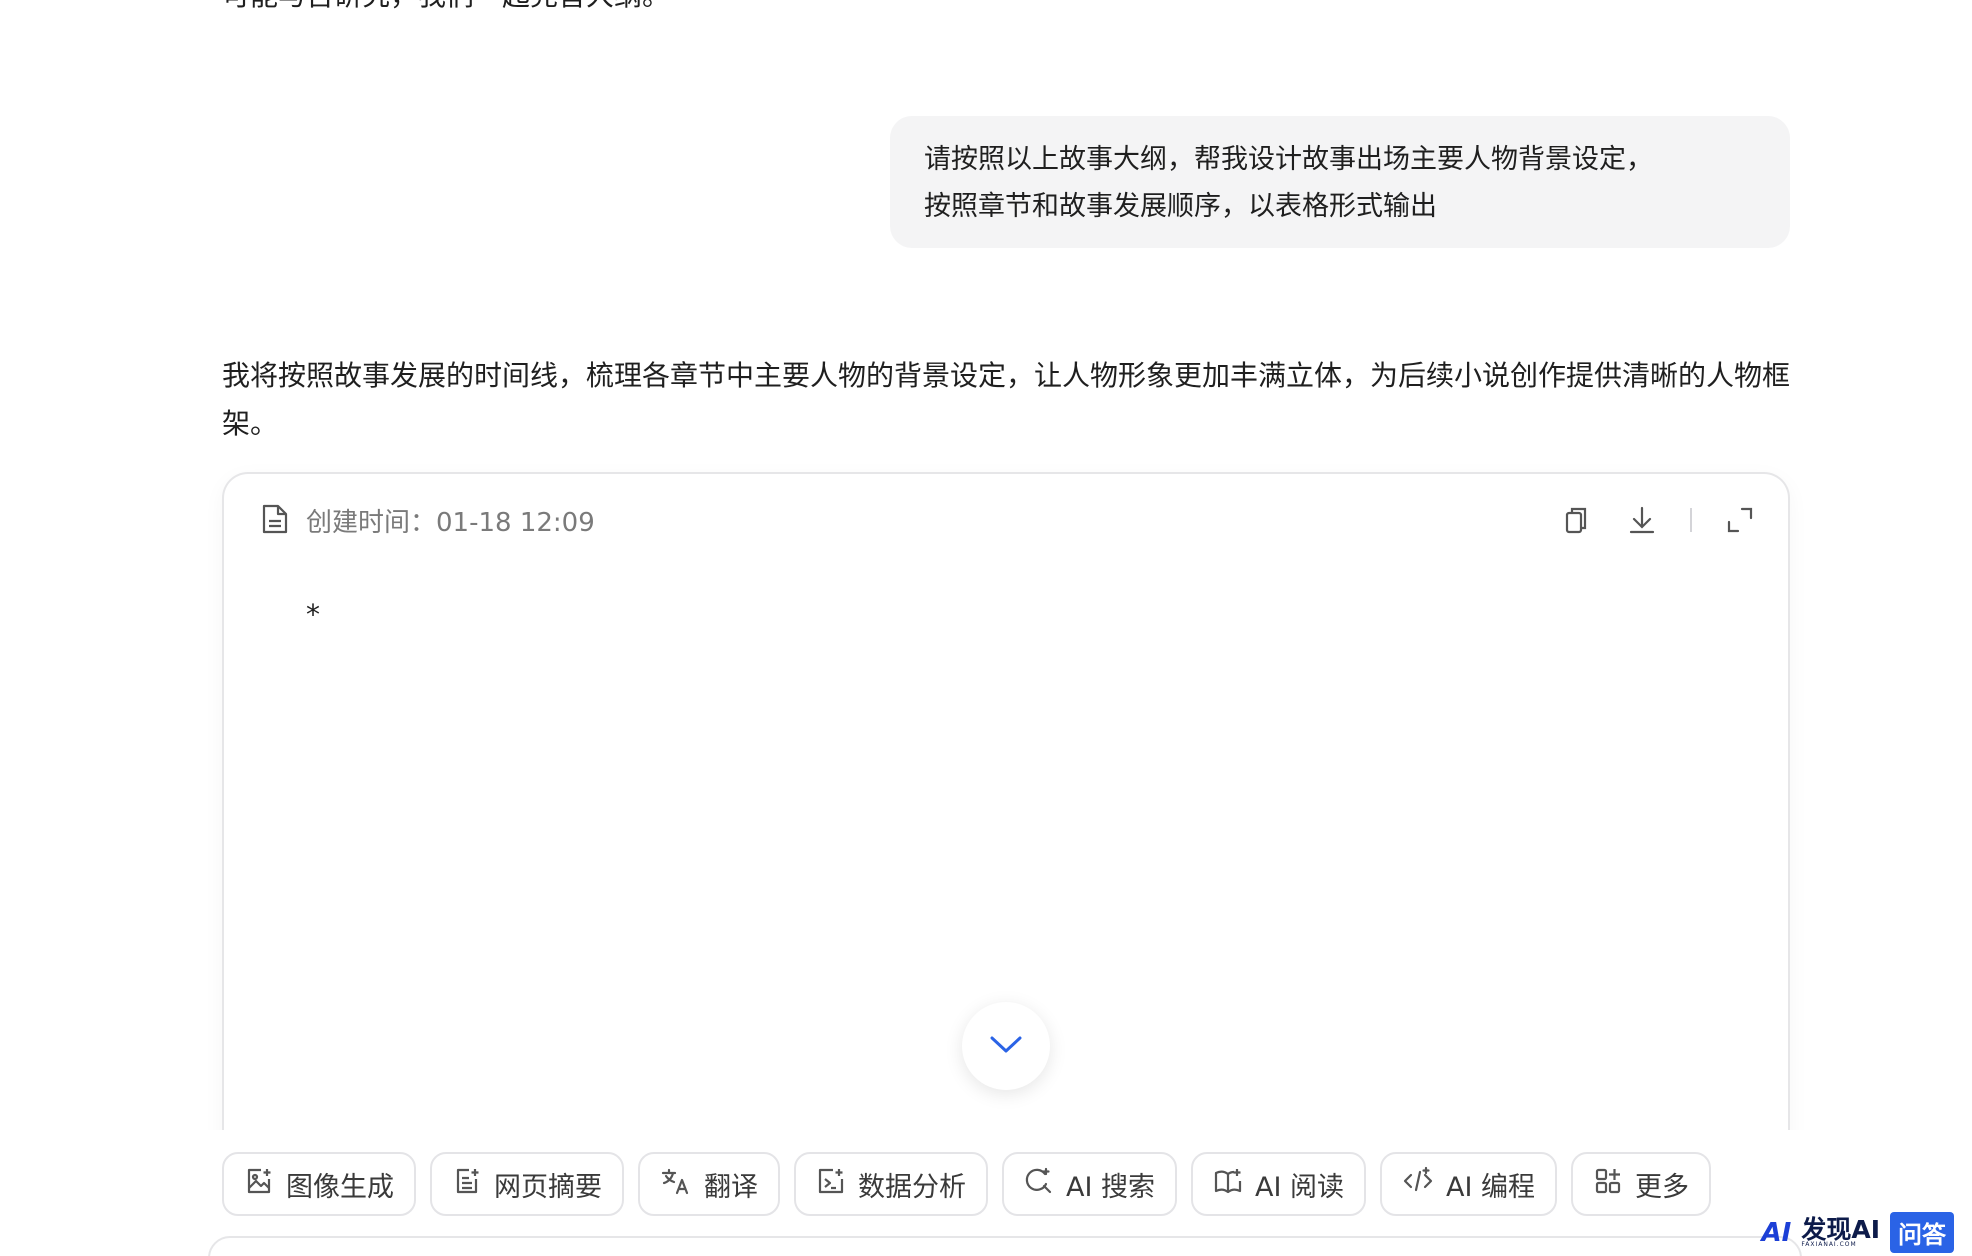 Image resolution: width=1972 pixels, height=1256 pixels. What do you see at coordinates (1288, 159) in the screenshot?
I see `user-message-line-1: 请按照以上故事大纲，帮我设计故事出场主要人物背景设定，` at bounding box center [1288, 159].